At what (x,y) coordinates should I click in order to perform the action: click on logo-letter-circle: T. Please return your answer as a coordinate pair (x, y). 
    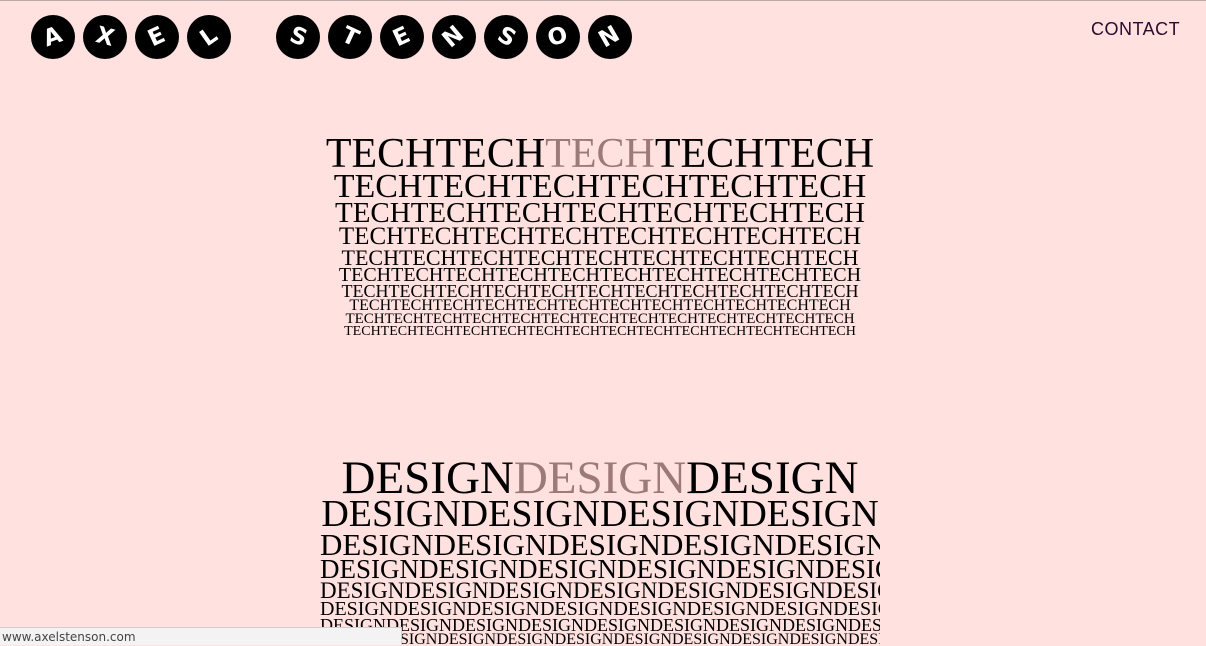
    Looking at the image, I should click on (350, 37).